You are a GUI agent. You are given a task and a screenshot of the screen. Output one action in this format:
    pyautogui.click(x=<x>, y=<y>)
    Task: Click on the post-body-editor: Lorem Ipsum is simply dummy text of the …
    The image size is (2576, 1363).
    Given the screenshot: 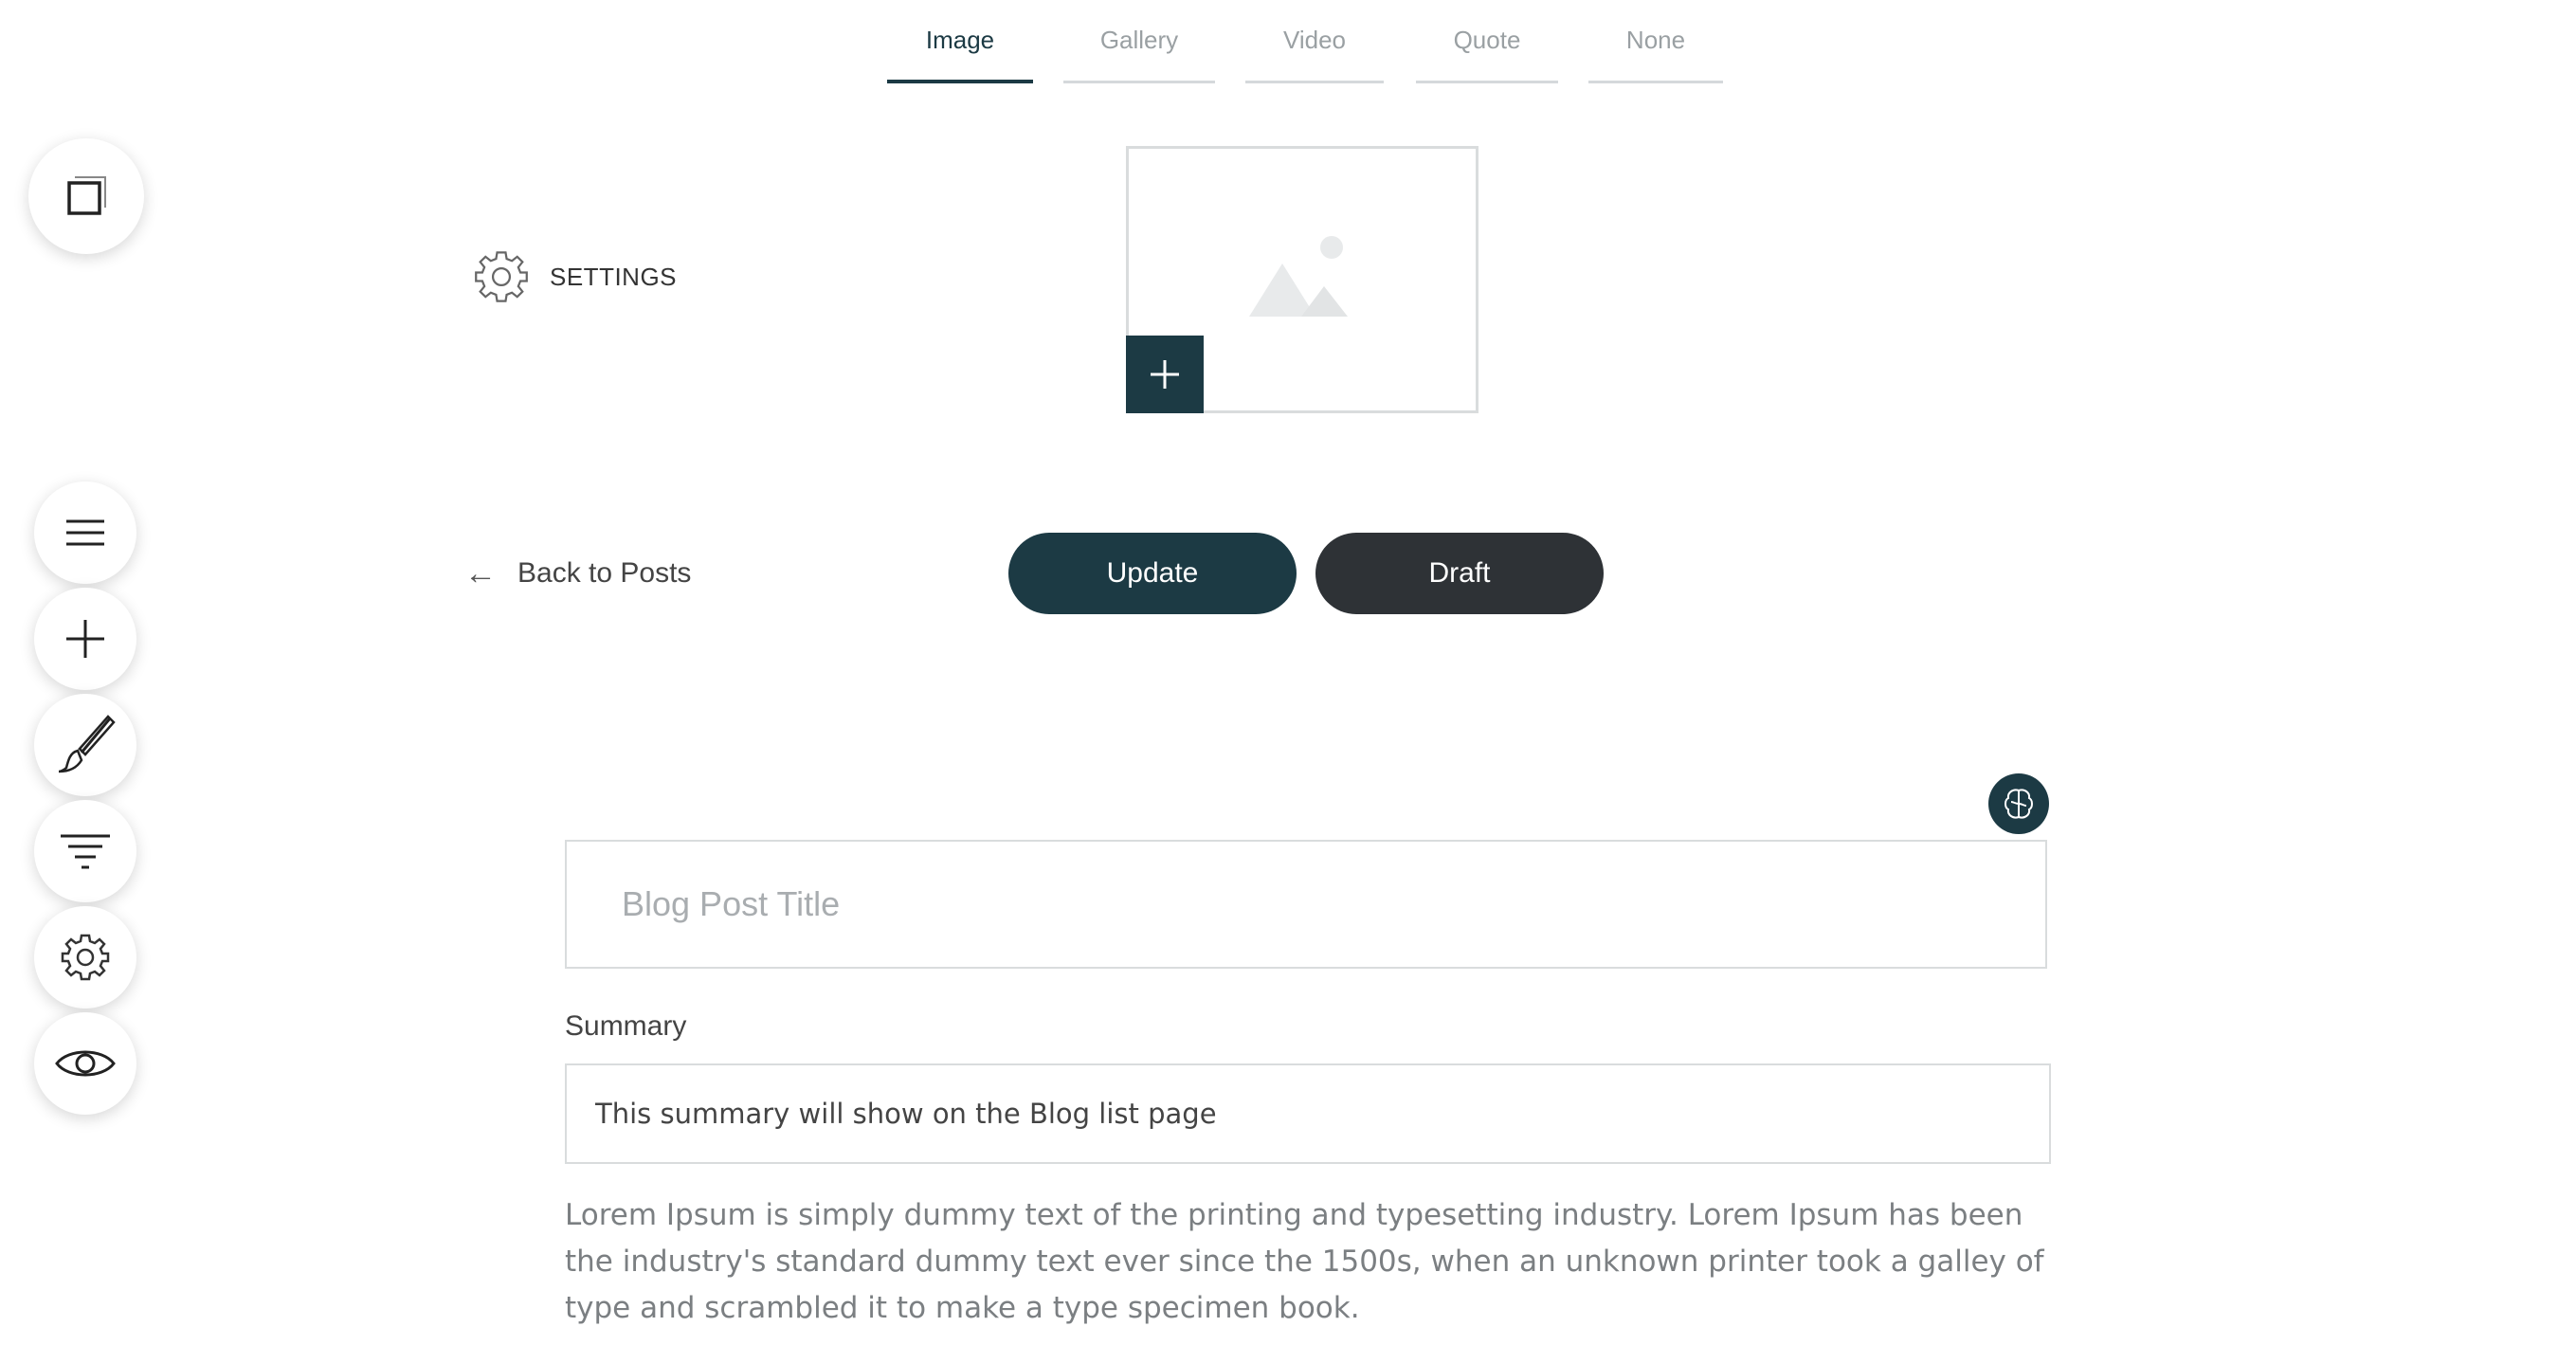 What is the action you would take?
    pyautogui.click(x=1308, y=1262)
    